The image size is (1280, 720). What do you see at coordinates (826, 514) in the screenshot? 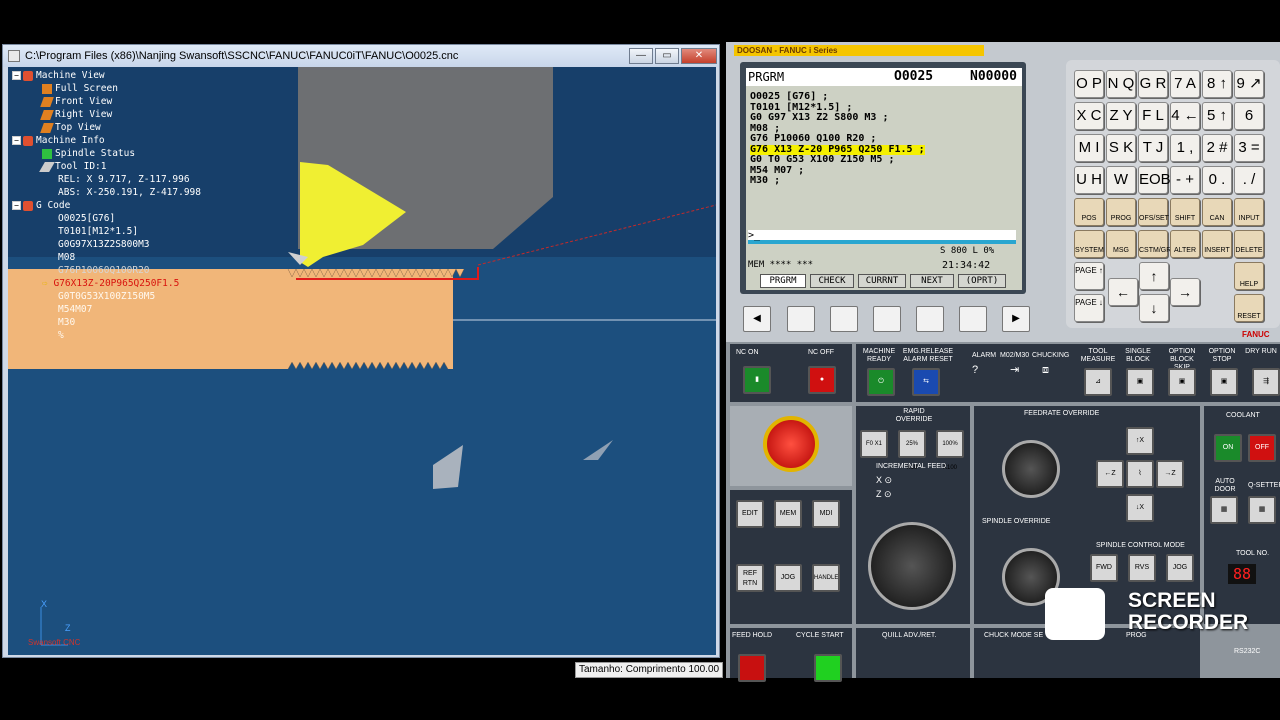
I see `mode-mdi-button: MDI` at bounding box center [826, 514].